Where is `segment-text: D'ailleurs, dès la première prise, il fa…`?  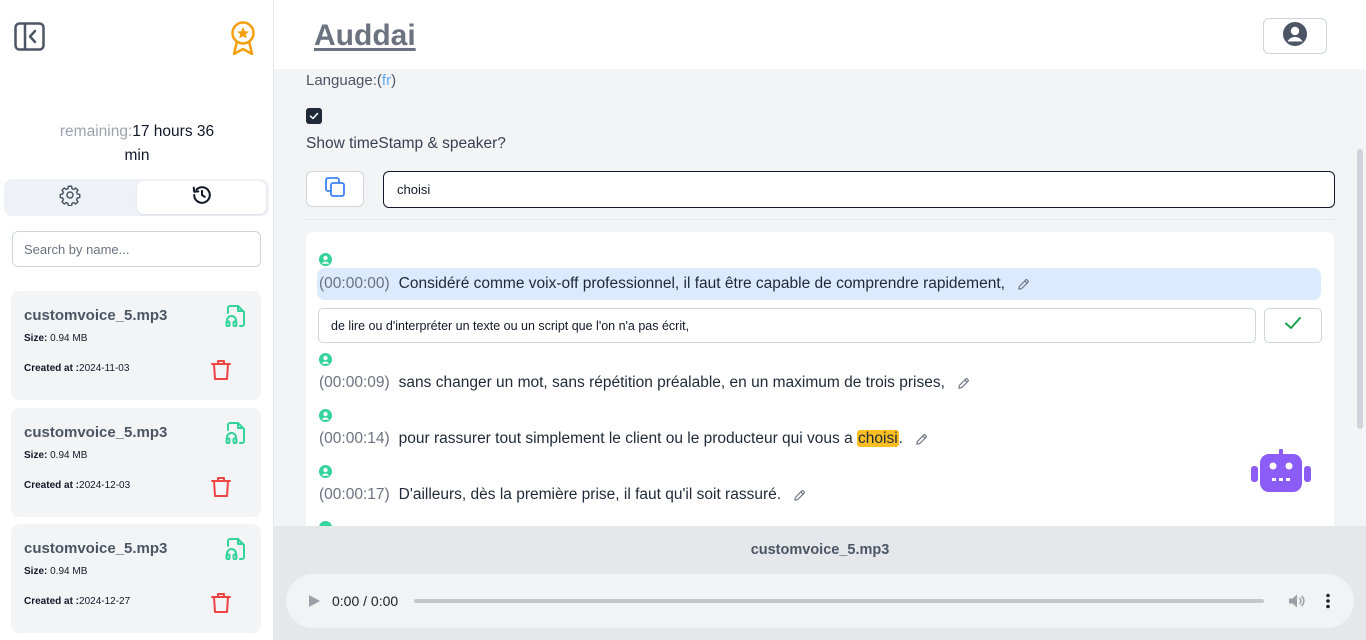
segment-text: D'ailleurs, dès la première prise, il fa… is located at coordinates (590, 494).